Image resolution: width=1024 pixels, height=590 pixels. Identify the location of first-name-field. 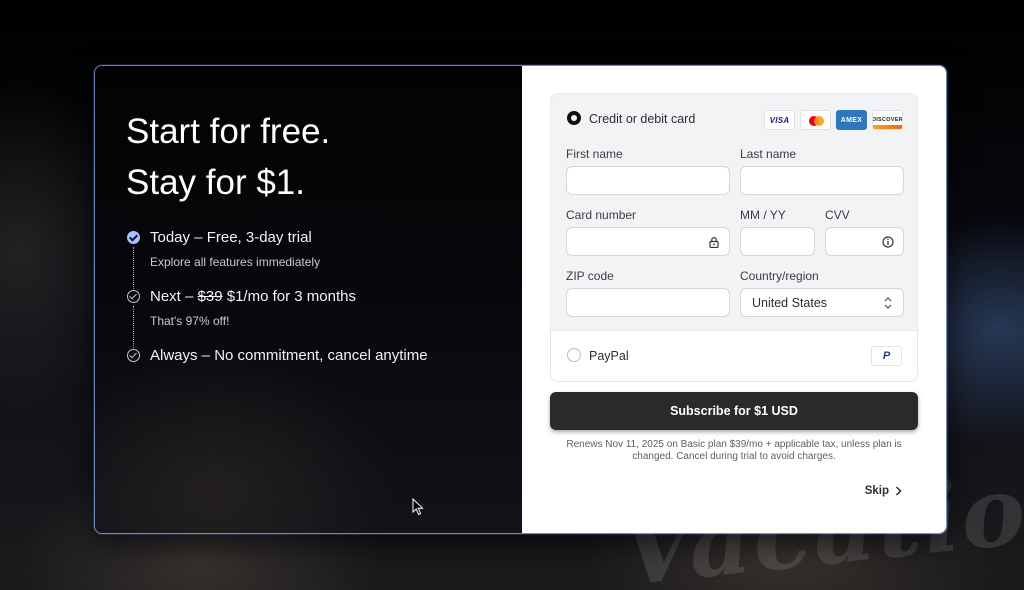
(648, 180).